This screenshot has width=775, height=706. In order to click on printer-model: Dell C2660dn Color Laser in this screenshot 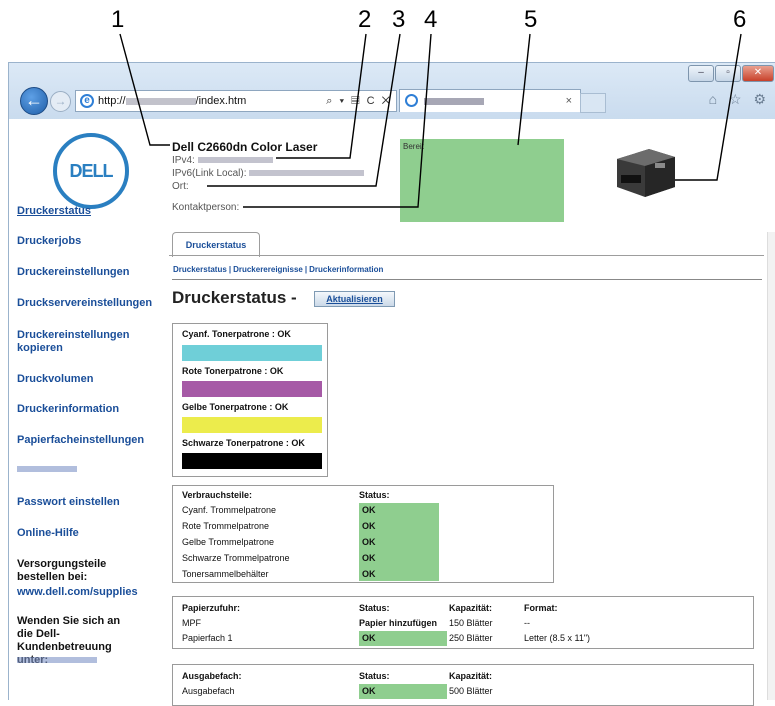, I will do `click(245, 147)`.